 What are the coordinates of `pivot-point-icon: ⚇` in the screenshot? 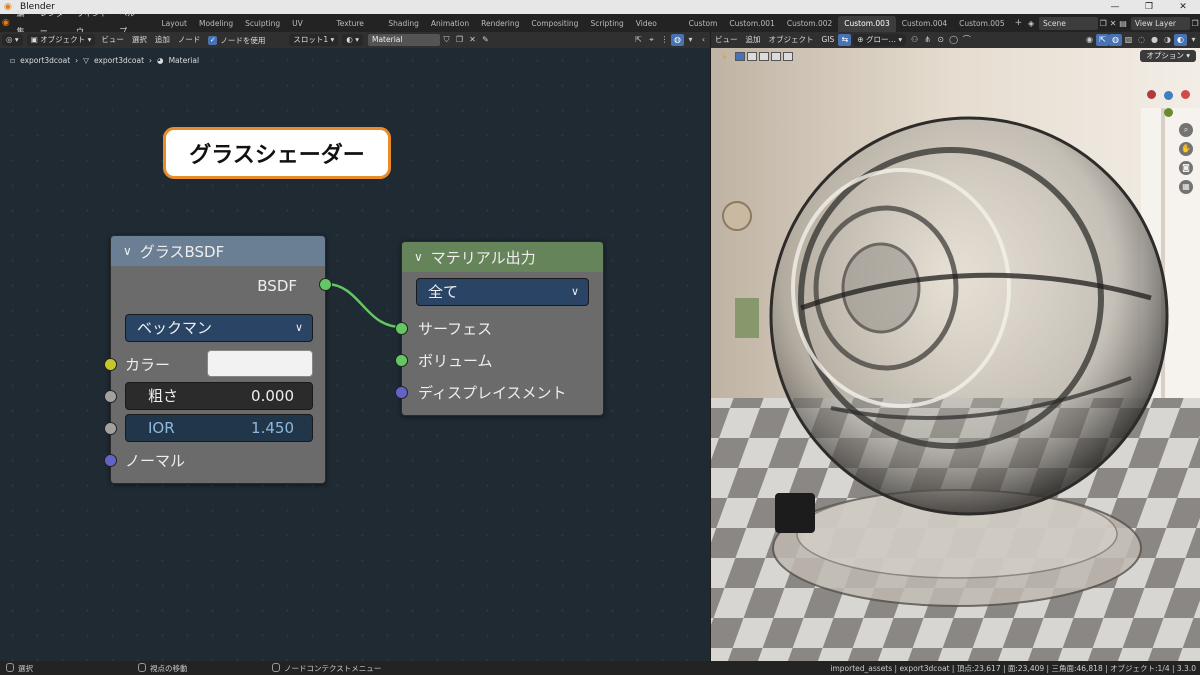 It's located at (914, 40).